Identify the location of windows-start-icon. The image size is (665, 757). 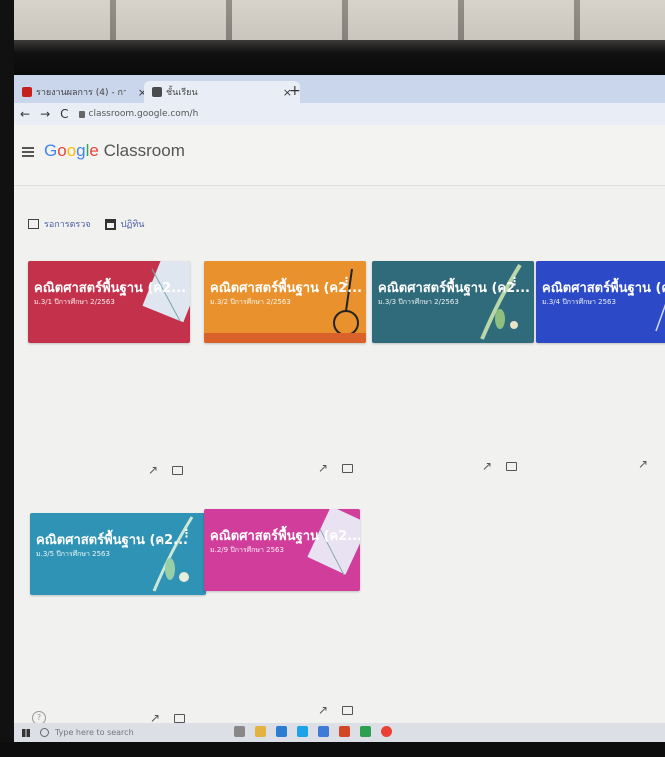
(26, 732).